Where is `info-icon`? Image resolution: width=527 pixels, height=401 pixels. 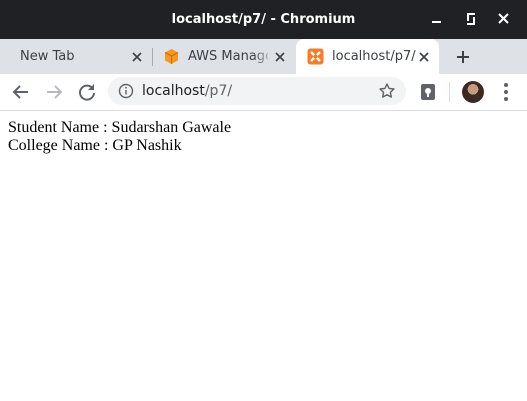
info-icon is located at coordinates (126, 91).